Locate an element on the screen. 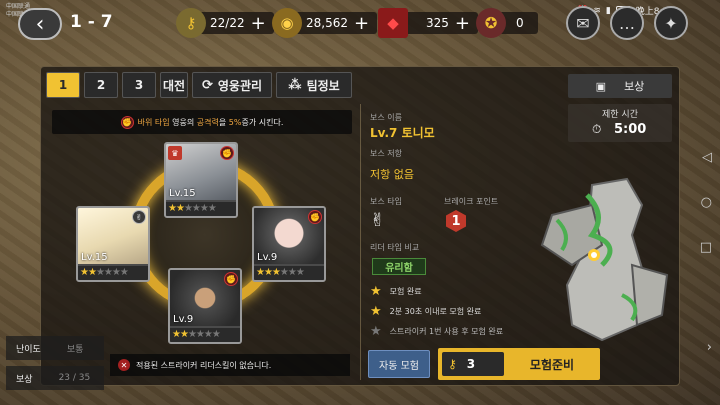 The width and height of the screenshot is (720, 405). stamina-counter: ⚷ 22/22 + is located at coordinates (225, 23).